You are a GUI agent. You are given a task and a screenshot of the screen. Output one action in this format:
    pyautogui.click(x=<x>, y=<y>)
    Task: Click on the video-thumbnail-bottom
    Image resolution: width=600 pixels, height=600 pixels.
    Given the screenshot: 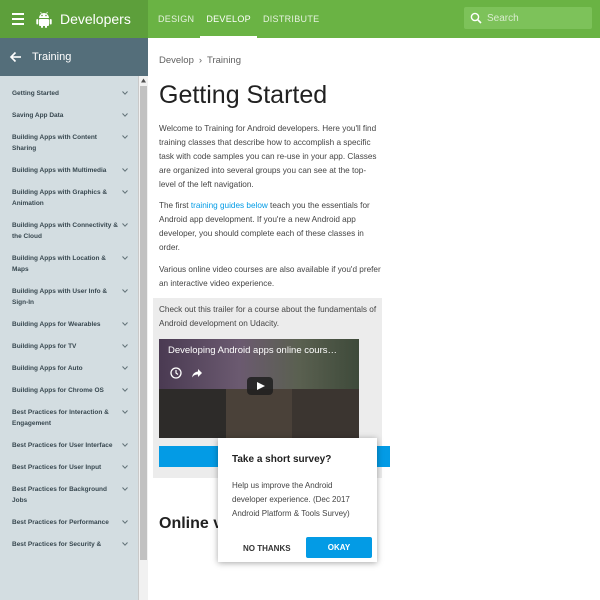 What is the action you would take?
    pyautogui.click(x=259, y=413)
    